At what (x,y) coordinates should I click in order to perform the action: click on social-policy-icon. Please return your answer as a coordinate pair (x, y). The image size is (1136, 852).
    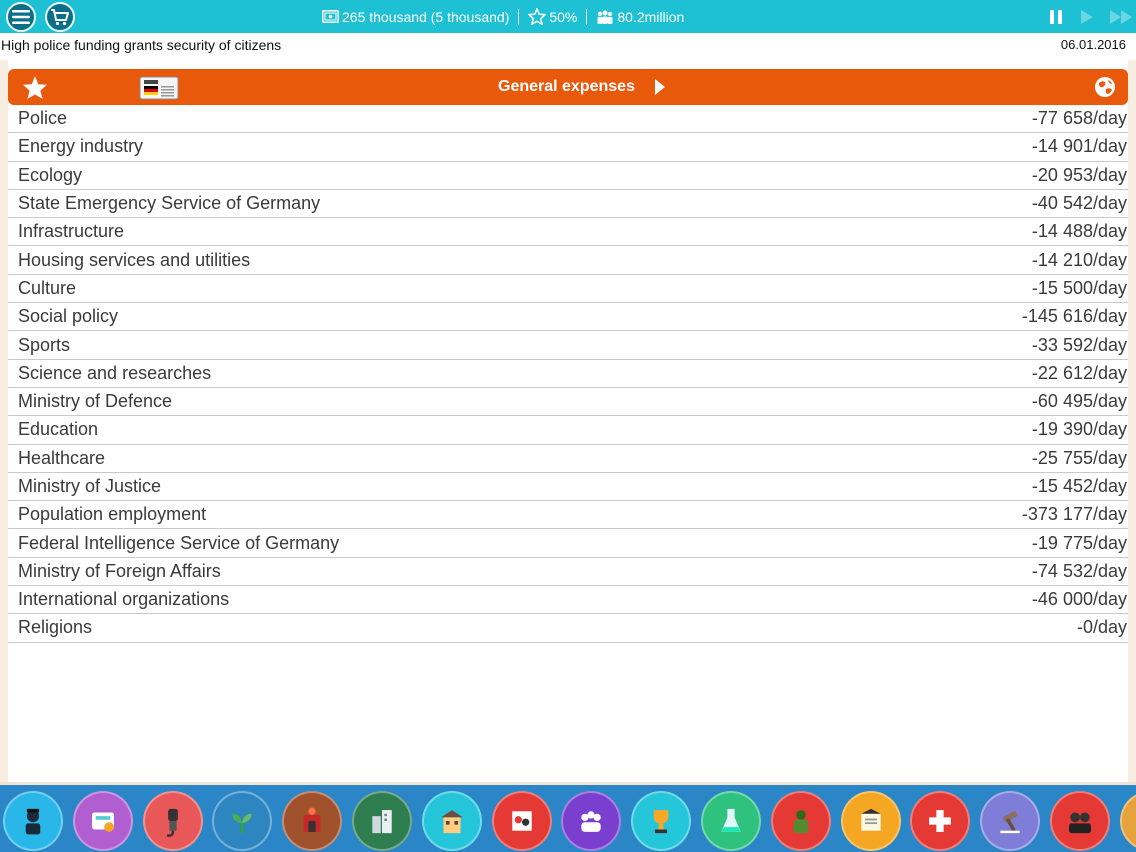
    Looking at the image, I should click on (591, 821).